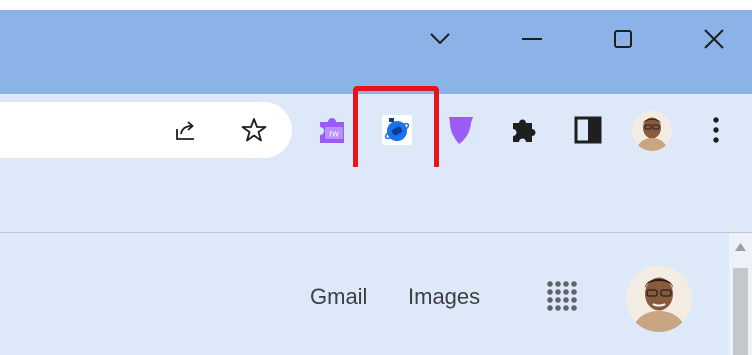  What do you see at coordinates (716, 130) in the screenshot?
I see `more-menu-icon` at bounding box center [716, 130].